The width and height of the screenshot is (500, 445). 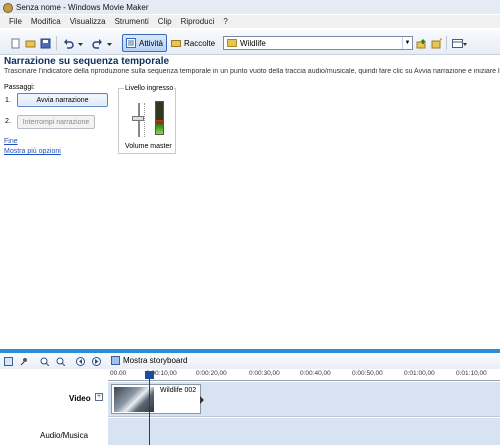 What do you see at coordinates (250, 361) in the screenshot?
I see `timeline-toolbar` at bounding box center [250, 361].